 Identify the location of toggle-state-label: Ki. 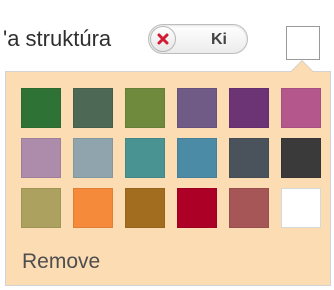
(219, 39).